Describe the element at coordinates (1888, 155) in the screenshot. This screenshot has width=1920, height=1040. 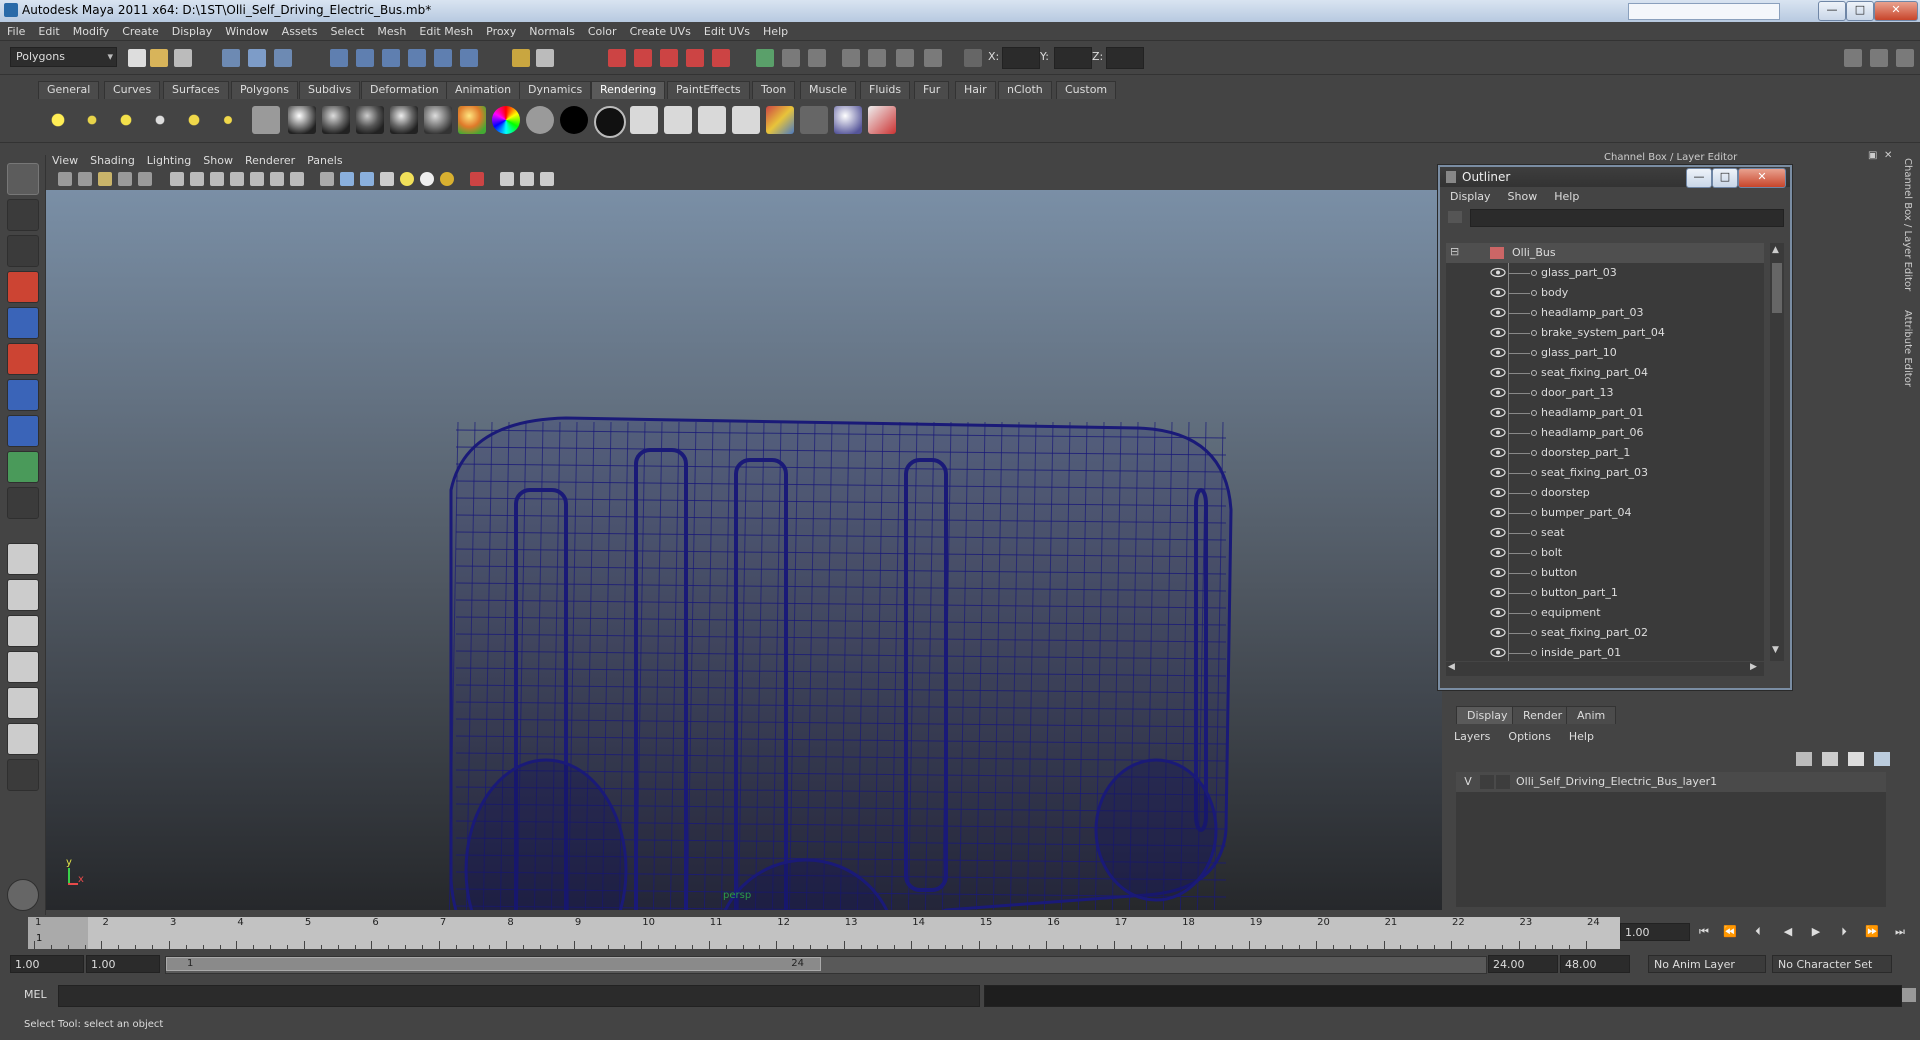
I see `panel-close-icon: ✕` at that location.